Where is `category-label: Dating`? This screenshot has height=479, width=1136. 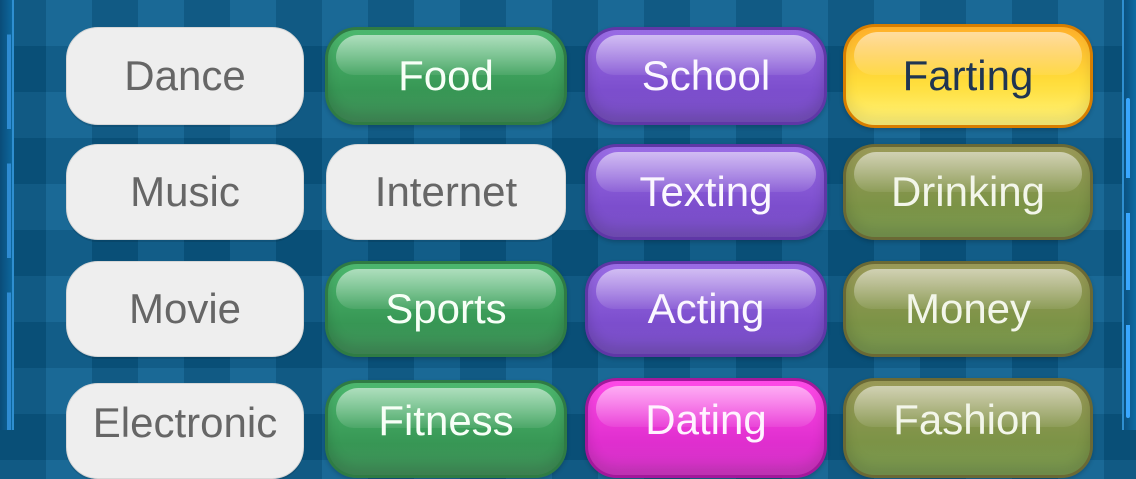 category-label: Dating is located at coordinates (706, 419).